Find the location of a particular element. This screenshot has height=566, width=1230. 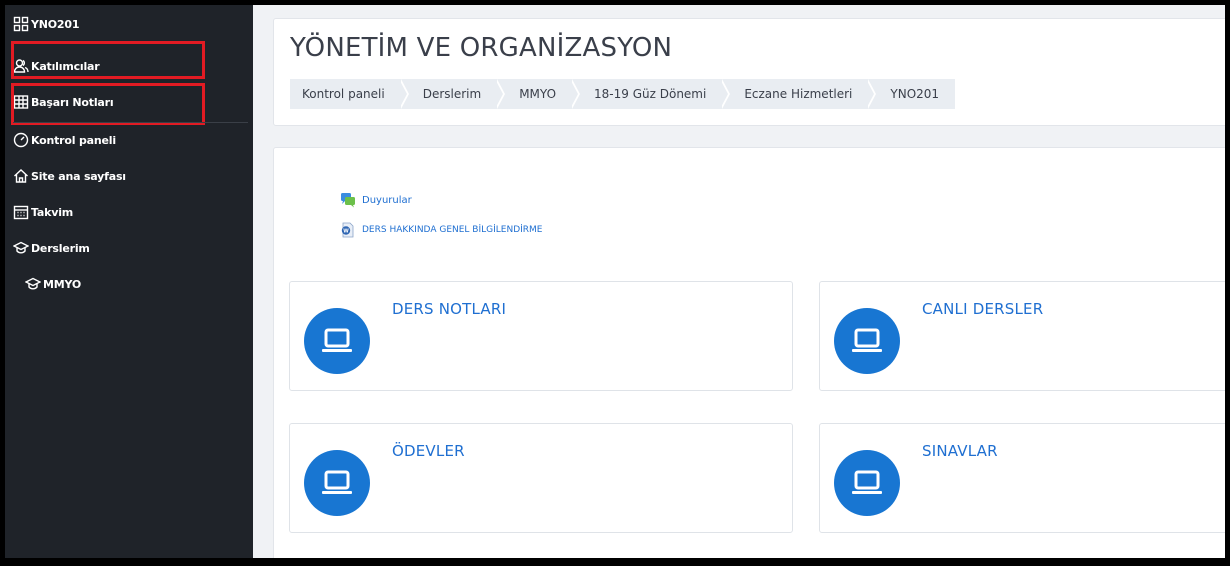

word-document-icon: W is located at coordinates (348, 230).